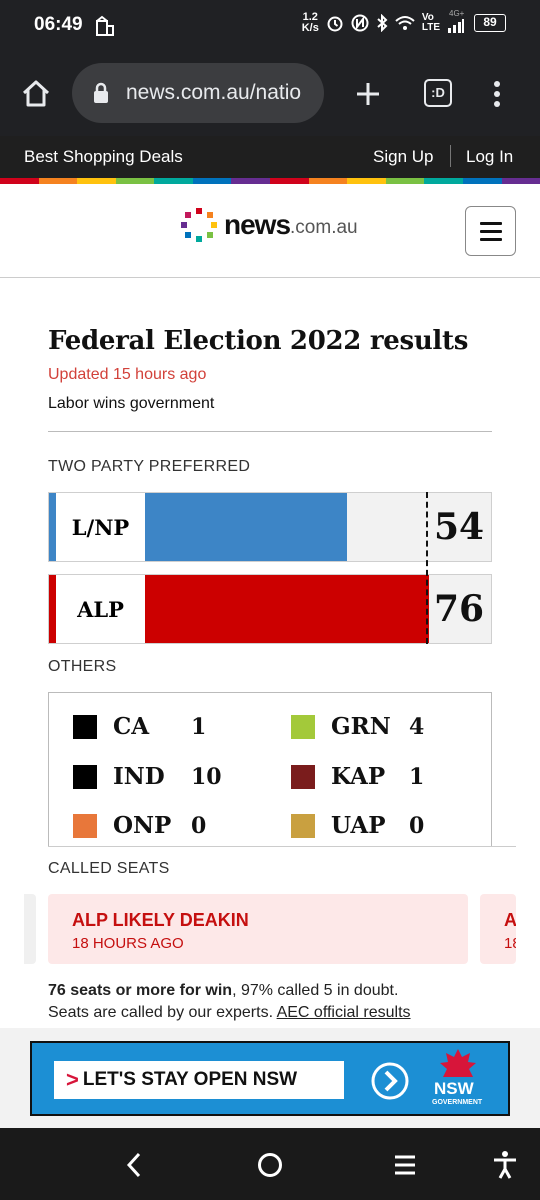 The image size is (540, 1200). I want to click on divider, so click(270, 431).